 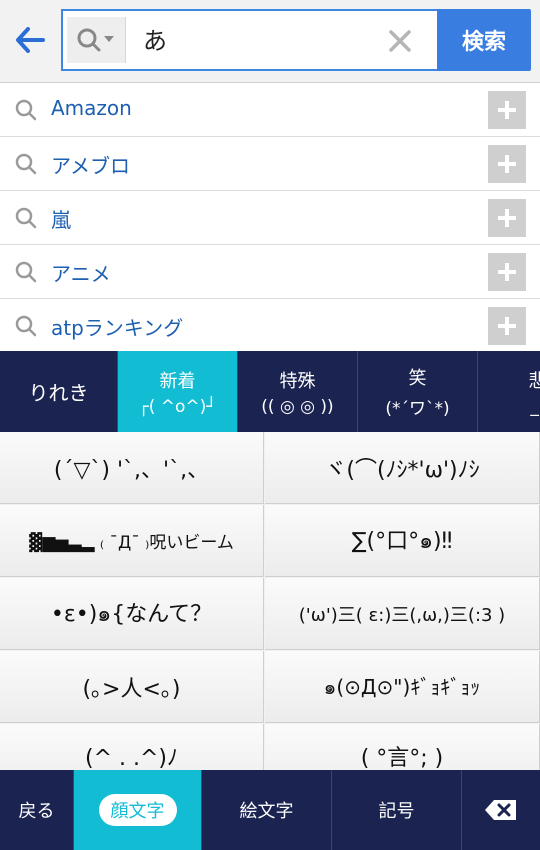 I want to click on kaomoji-cell: ๑(⊙Д⊙")ｷﾞｮｷﾞｮｯ, so click(x=402, y=687).